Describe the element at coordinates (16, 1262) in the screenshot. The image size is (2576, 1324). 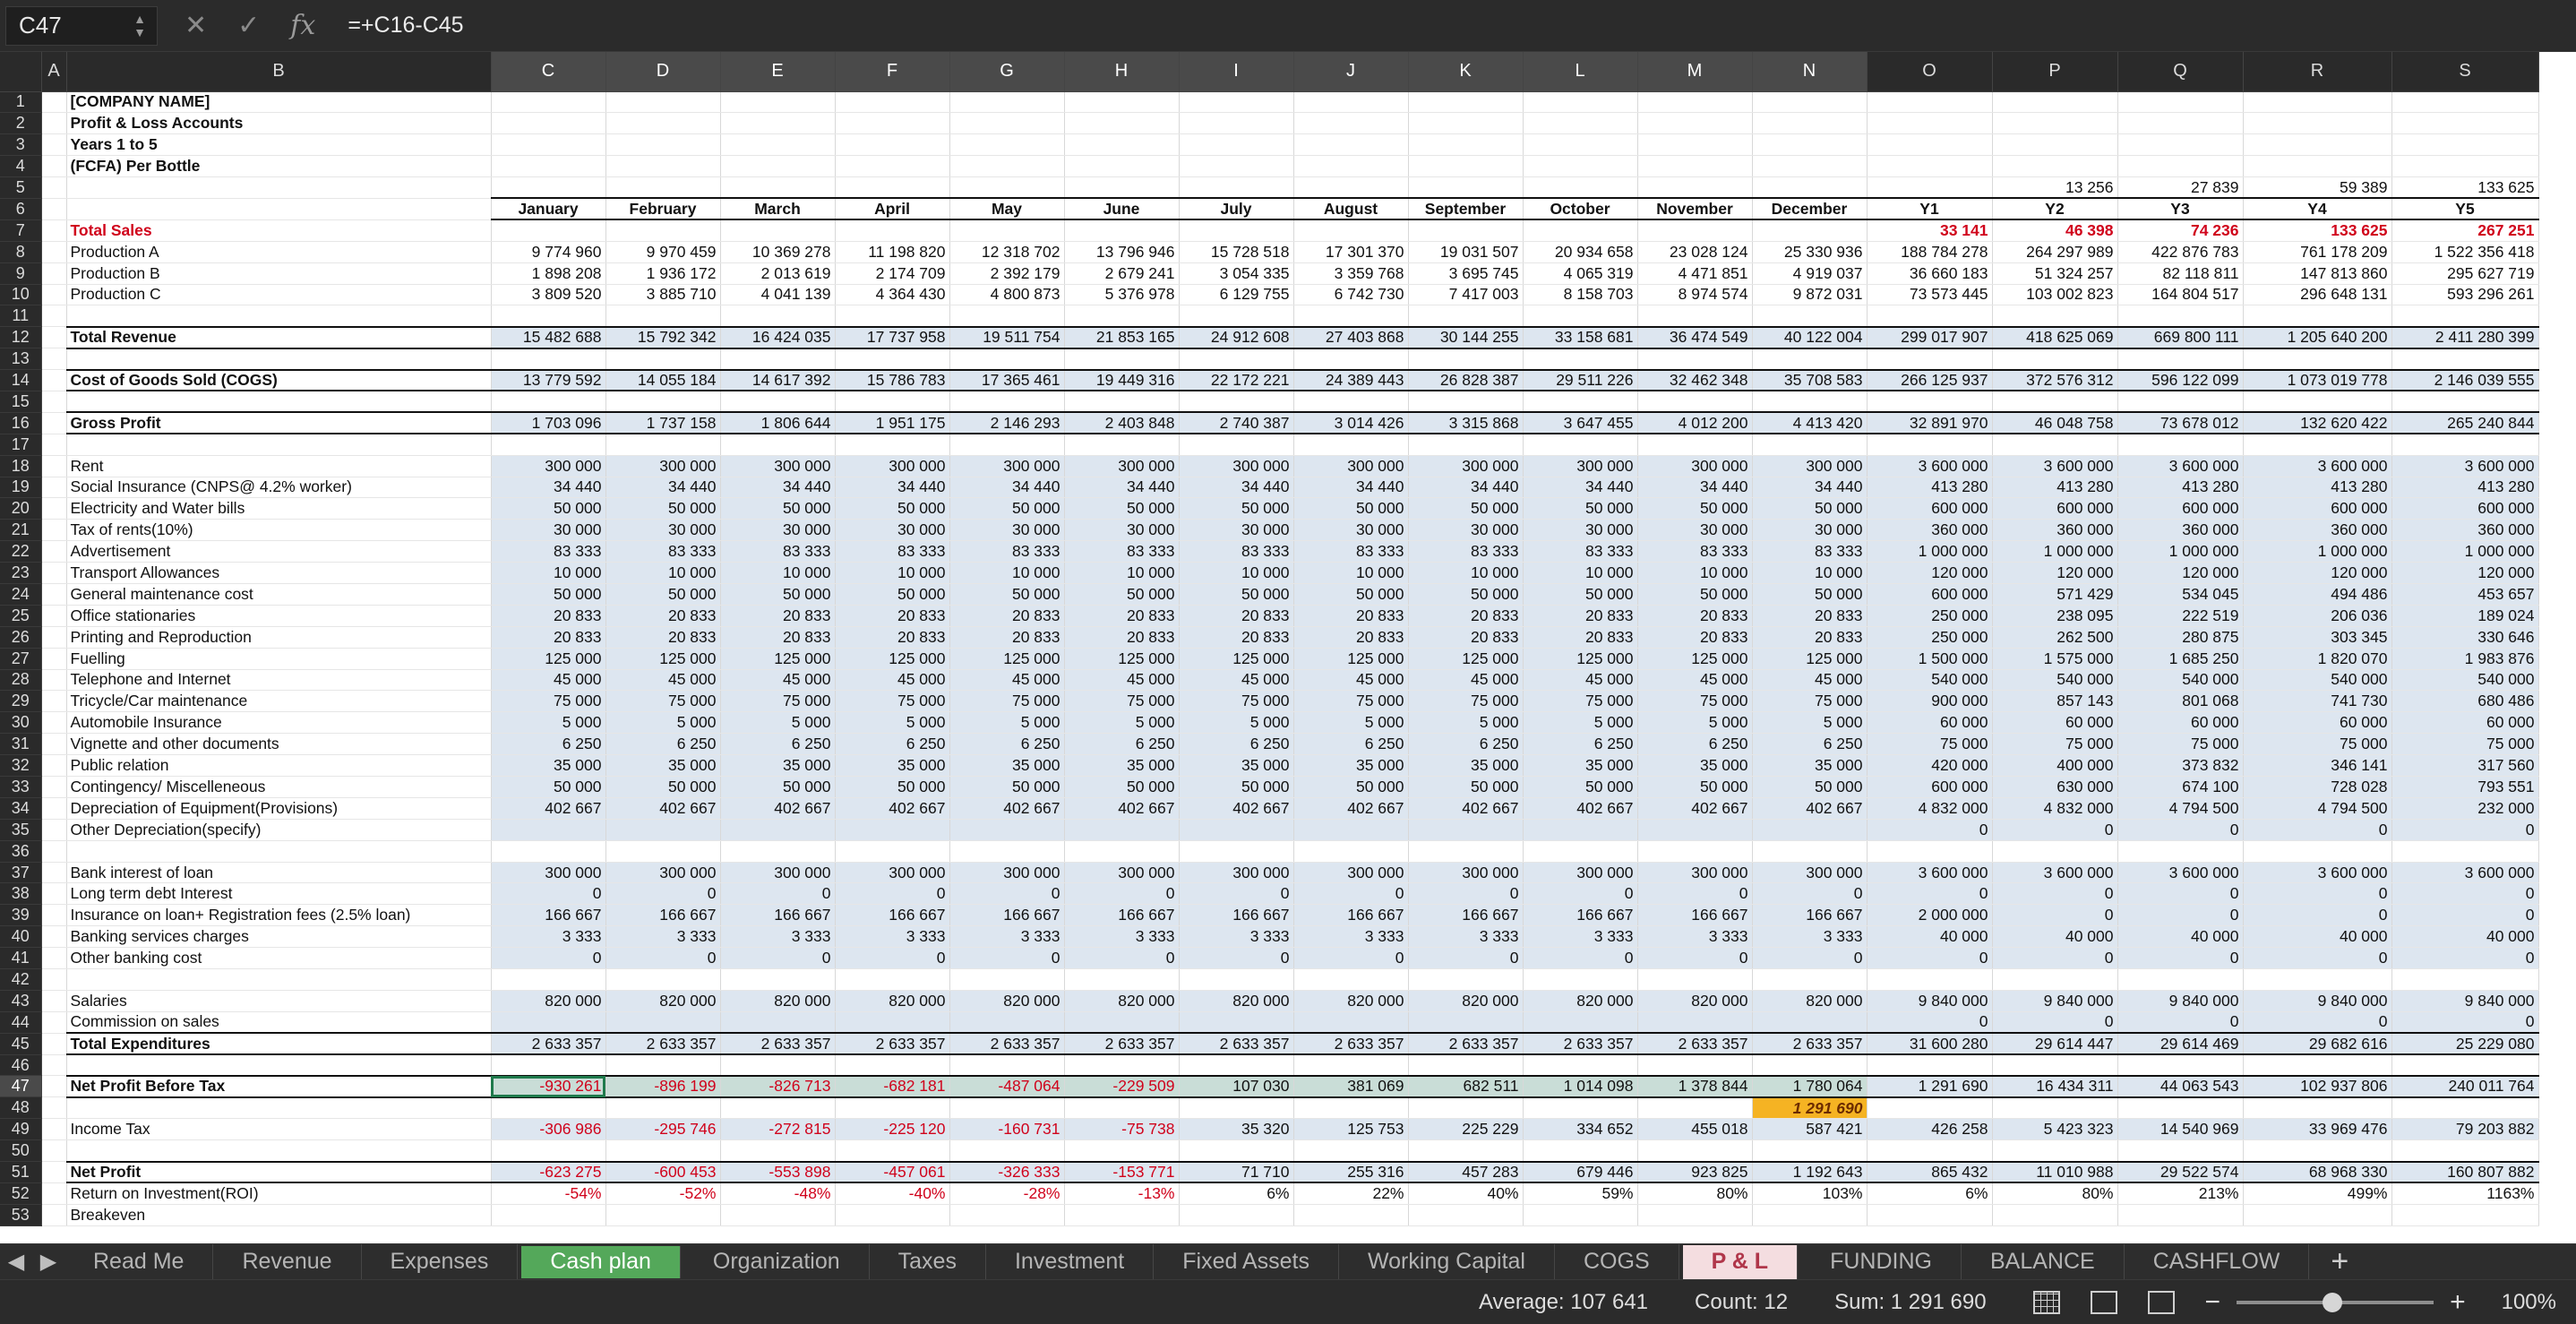
I see `prev-sheet-icon: ◀` at that location.